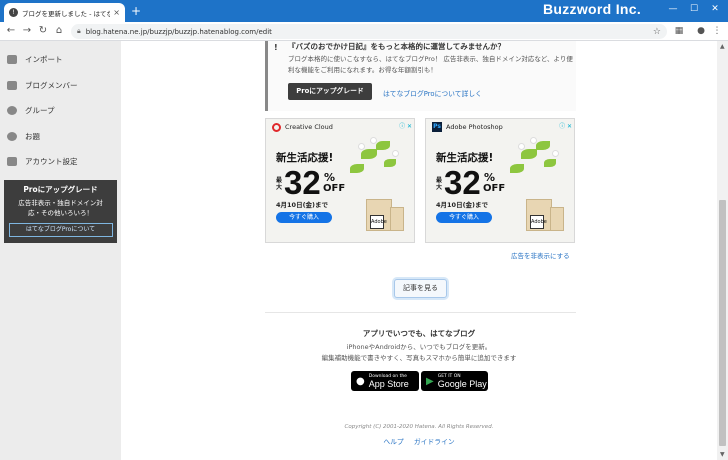 This screenshot has width=728, height=460. I want to click on sidebar-item-blog-members: ブログメンバー, so click(60, 85).